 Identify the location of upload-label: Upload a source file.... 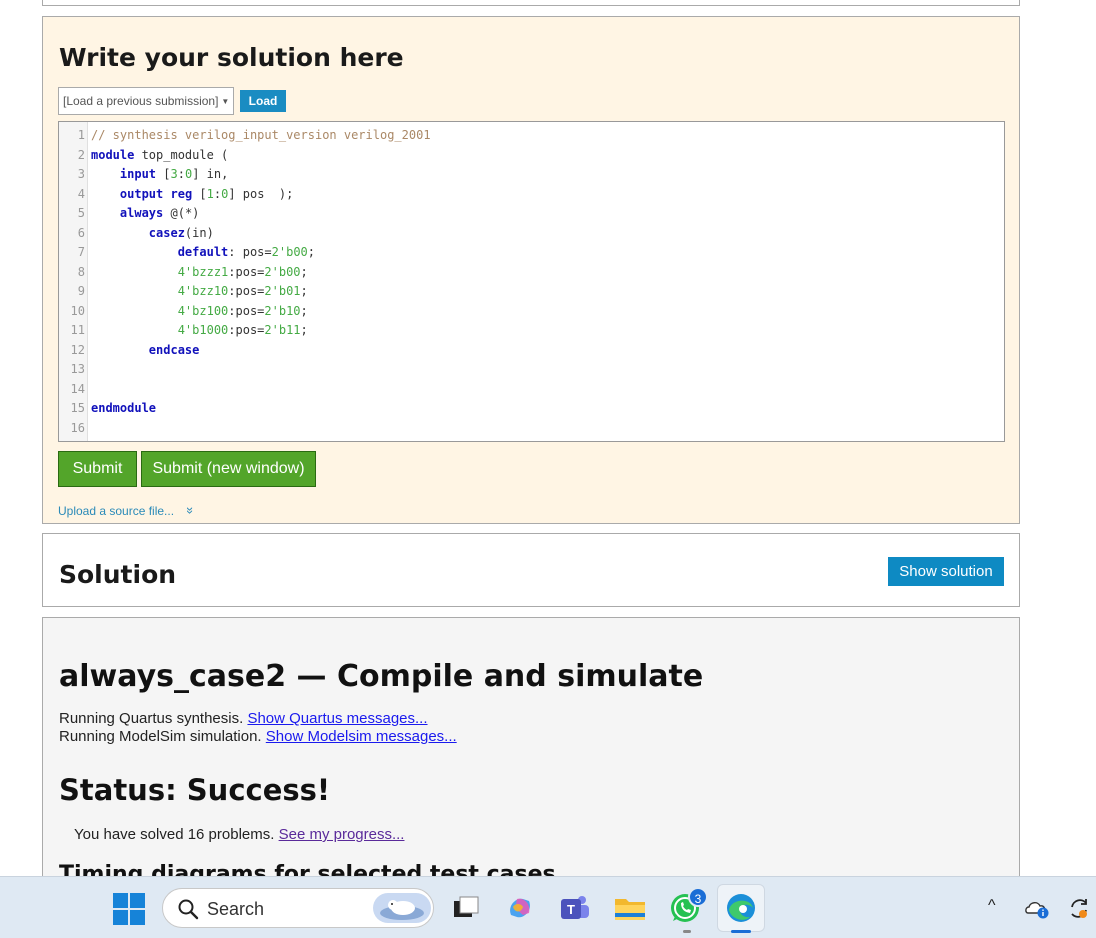
(116, 511).